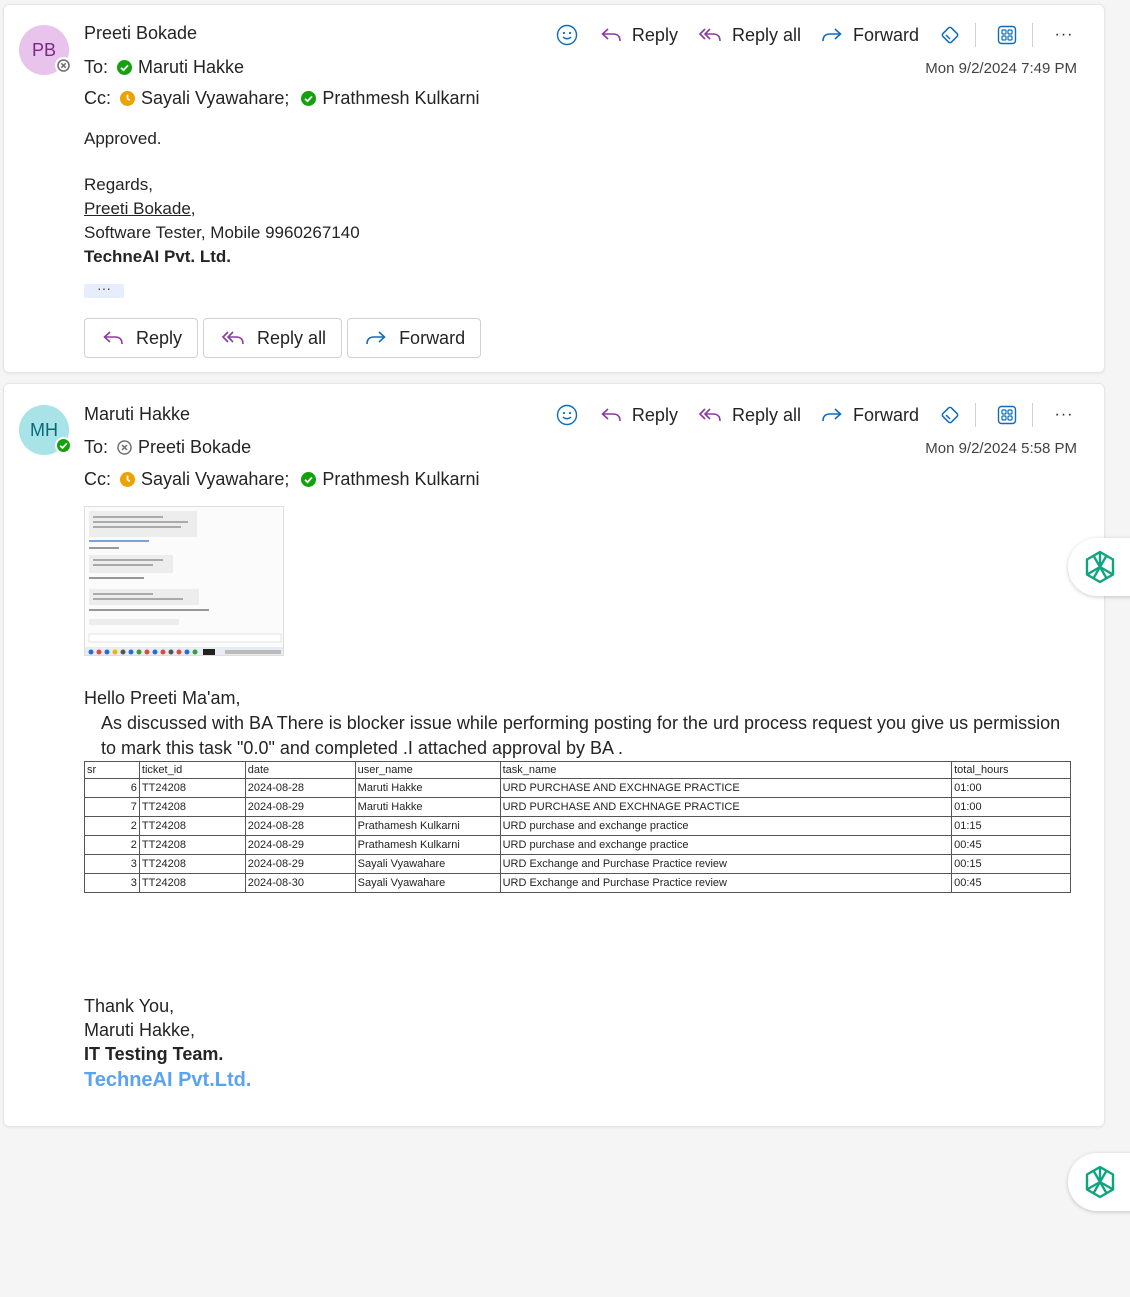 Image resolution: width=1130 pixels, height=1297 pixels. Describe the element at coordinates (222, 232) in the screenshot. I see `signature-role: Software Tester, Mobile 9960267140` at that location.